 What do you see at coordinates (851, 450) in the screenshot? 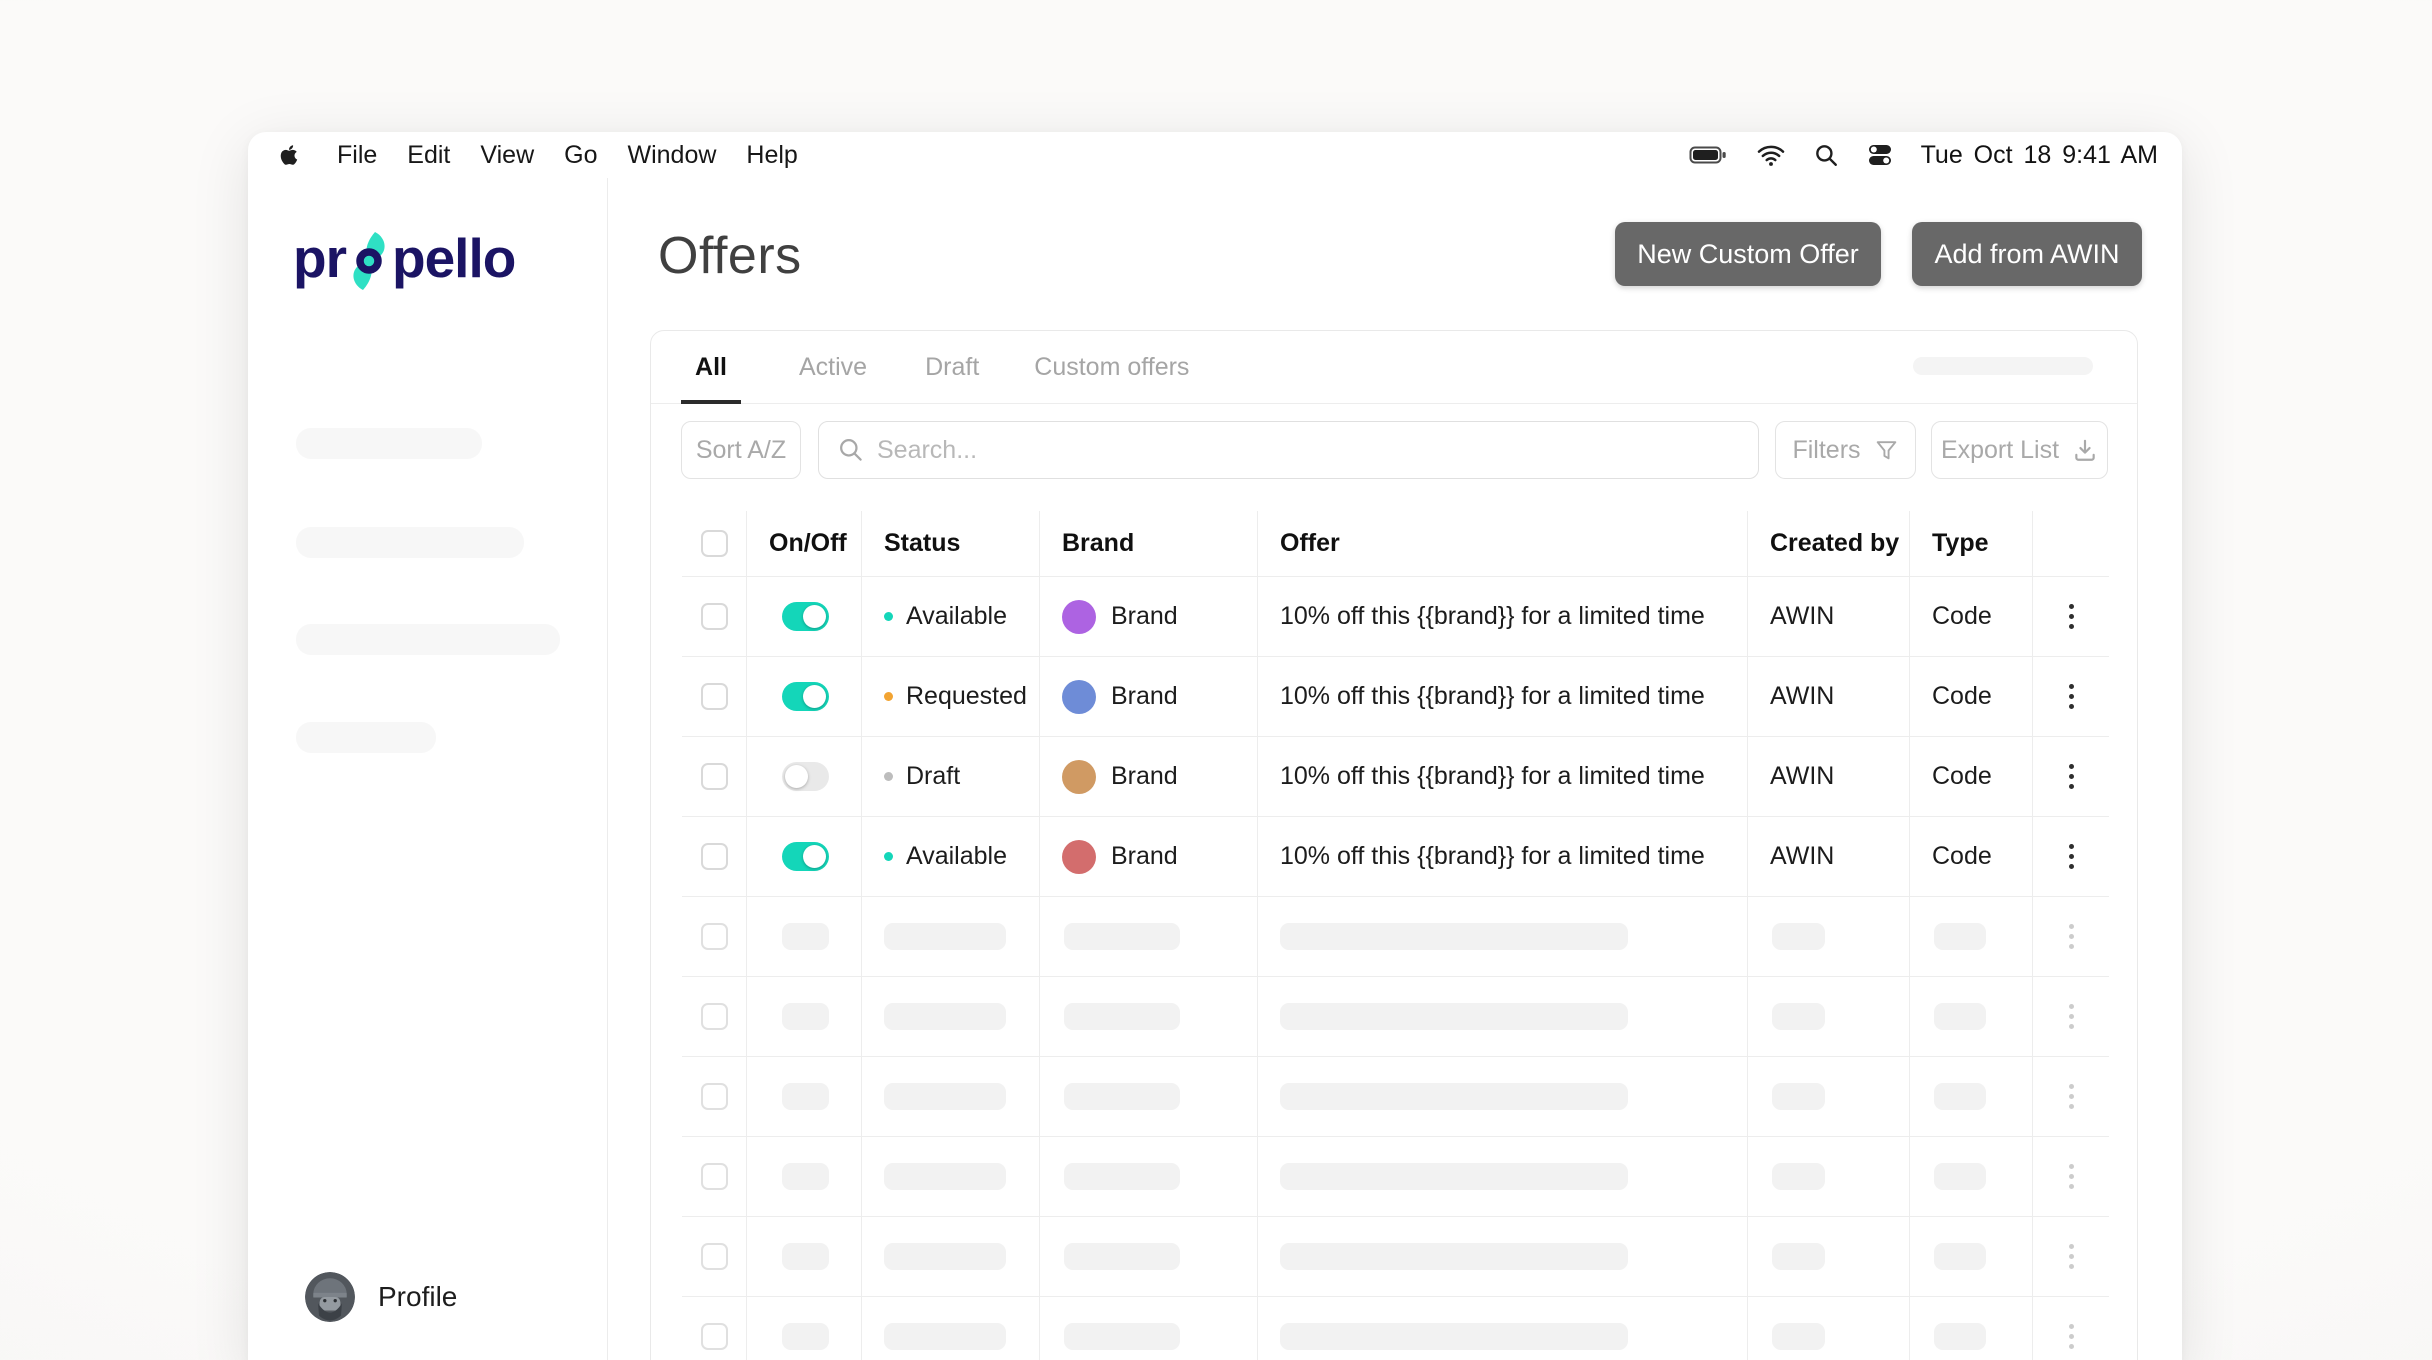
I see `search-icon` at bounding box center [851, 450].